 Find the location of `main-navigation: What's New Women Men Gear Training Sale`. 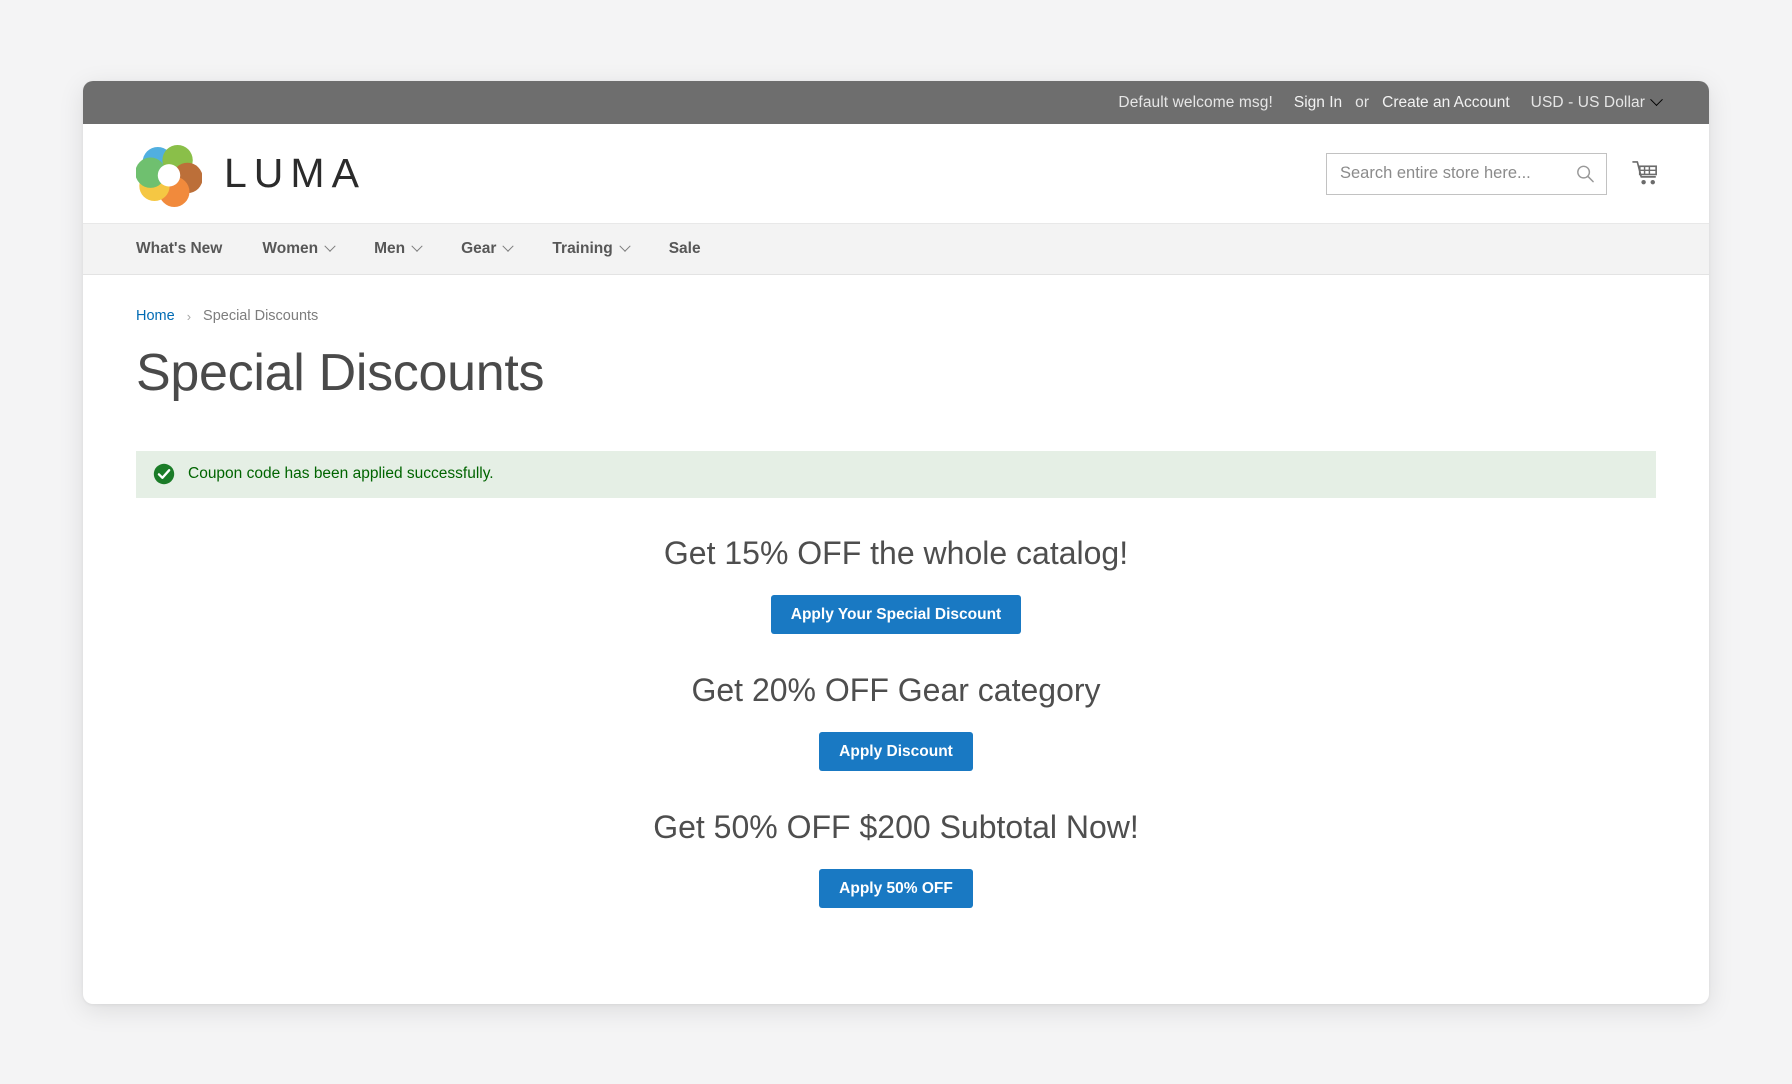

main-navigation: What's New Women Men Gear Training Sale is located at coordinates (896, 249).